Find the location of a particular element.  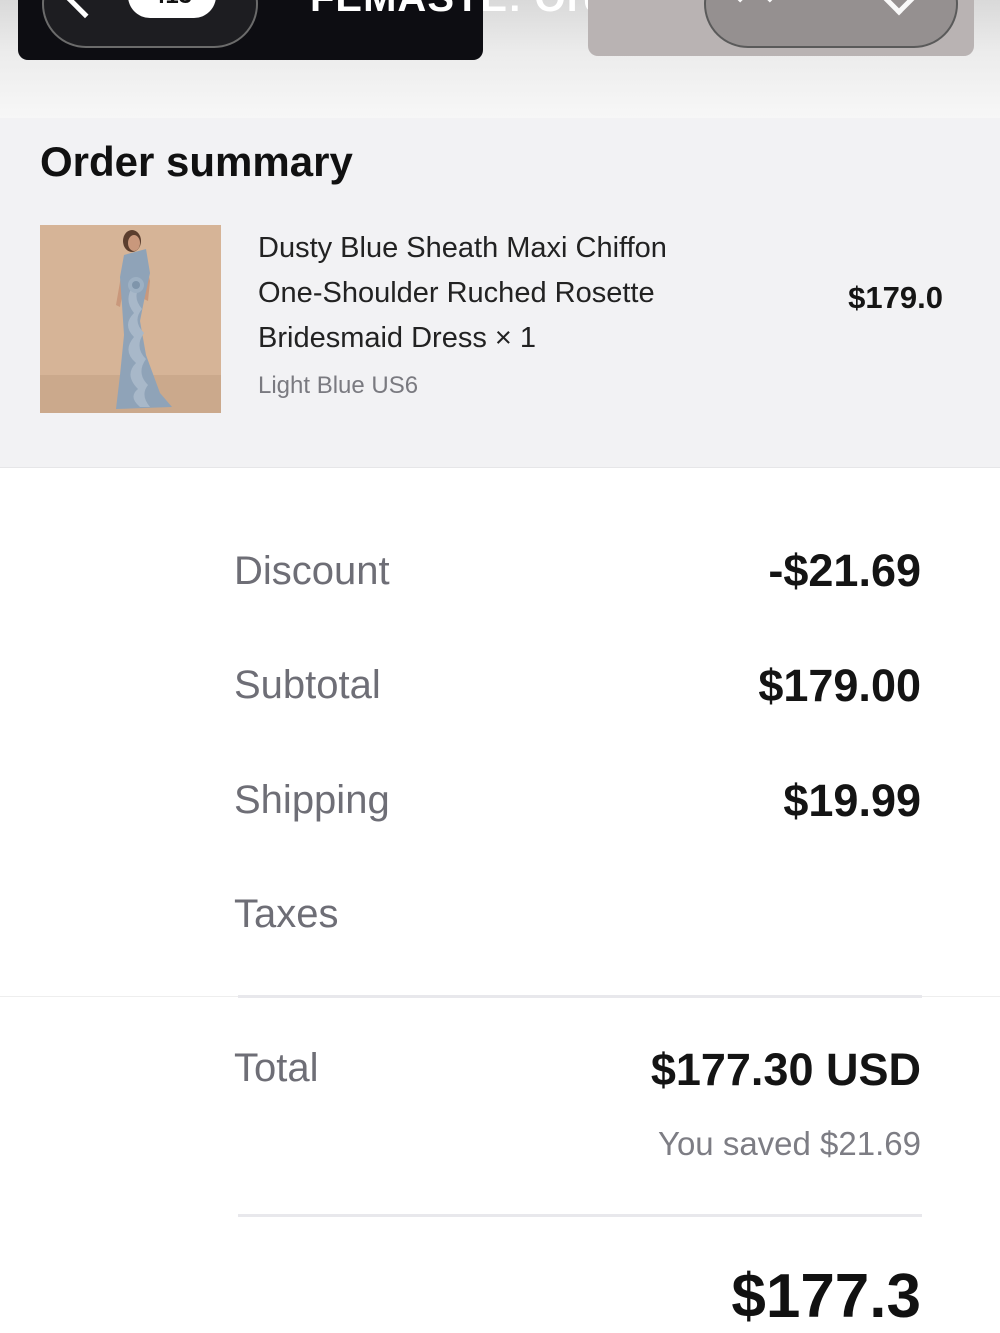

nav-actions-pill is located at coordinates (831, 24).